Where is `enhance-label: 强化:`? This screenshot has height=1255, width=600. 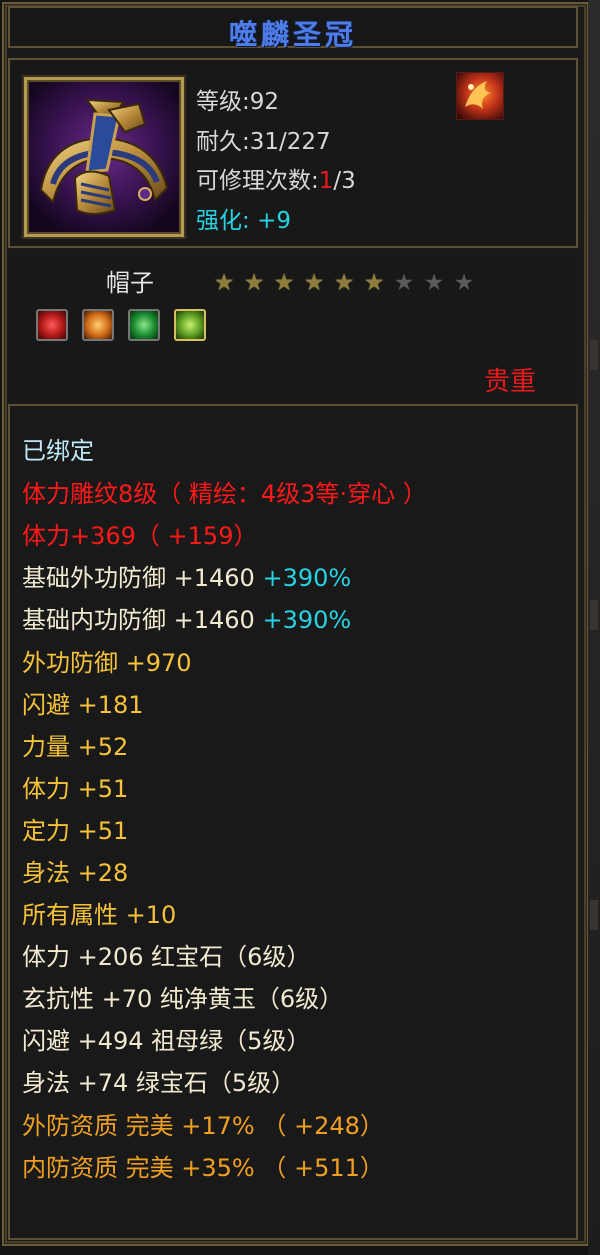
enhance-label: 强化: is located at coordinates (223, 221).